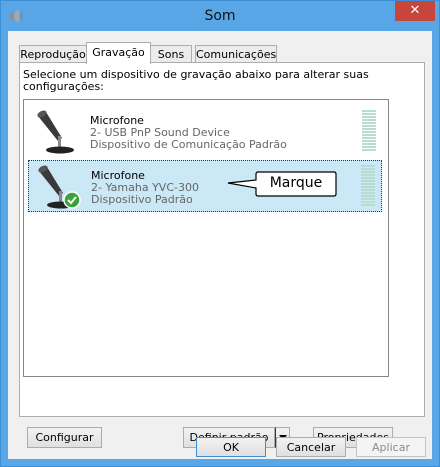  I want to click on window-title: Som, so click(220, 16).